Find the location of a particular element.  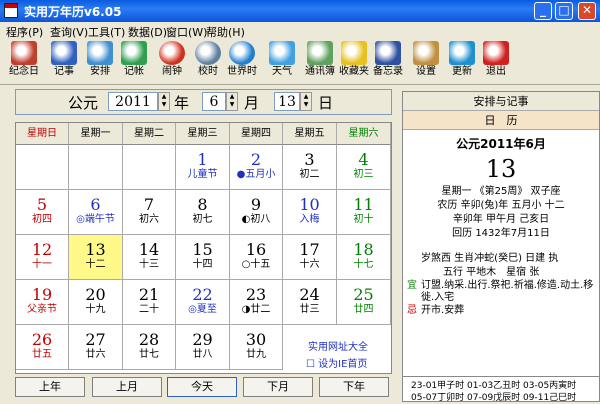

weekday-header: 星期三 is located at coordinates (203, 134).